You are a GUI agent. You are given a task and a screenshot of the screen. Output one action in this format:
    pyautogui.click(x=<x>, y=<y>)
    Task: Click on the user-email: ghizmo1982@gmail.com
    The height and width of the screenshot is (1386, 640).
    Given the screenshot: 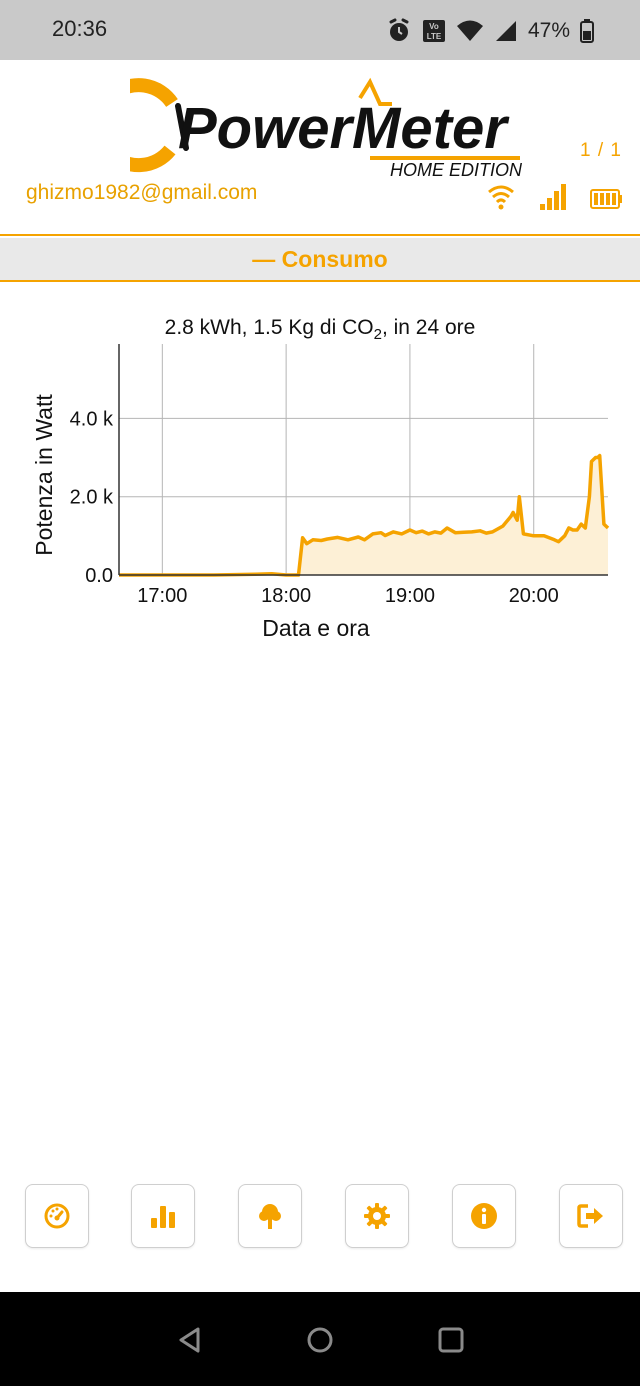 What is the action you would take?
    pyautogui.click(x=142, y=192)
    